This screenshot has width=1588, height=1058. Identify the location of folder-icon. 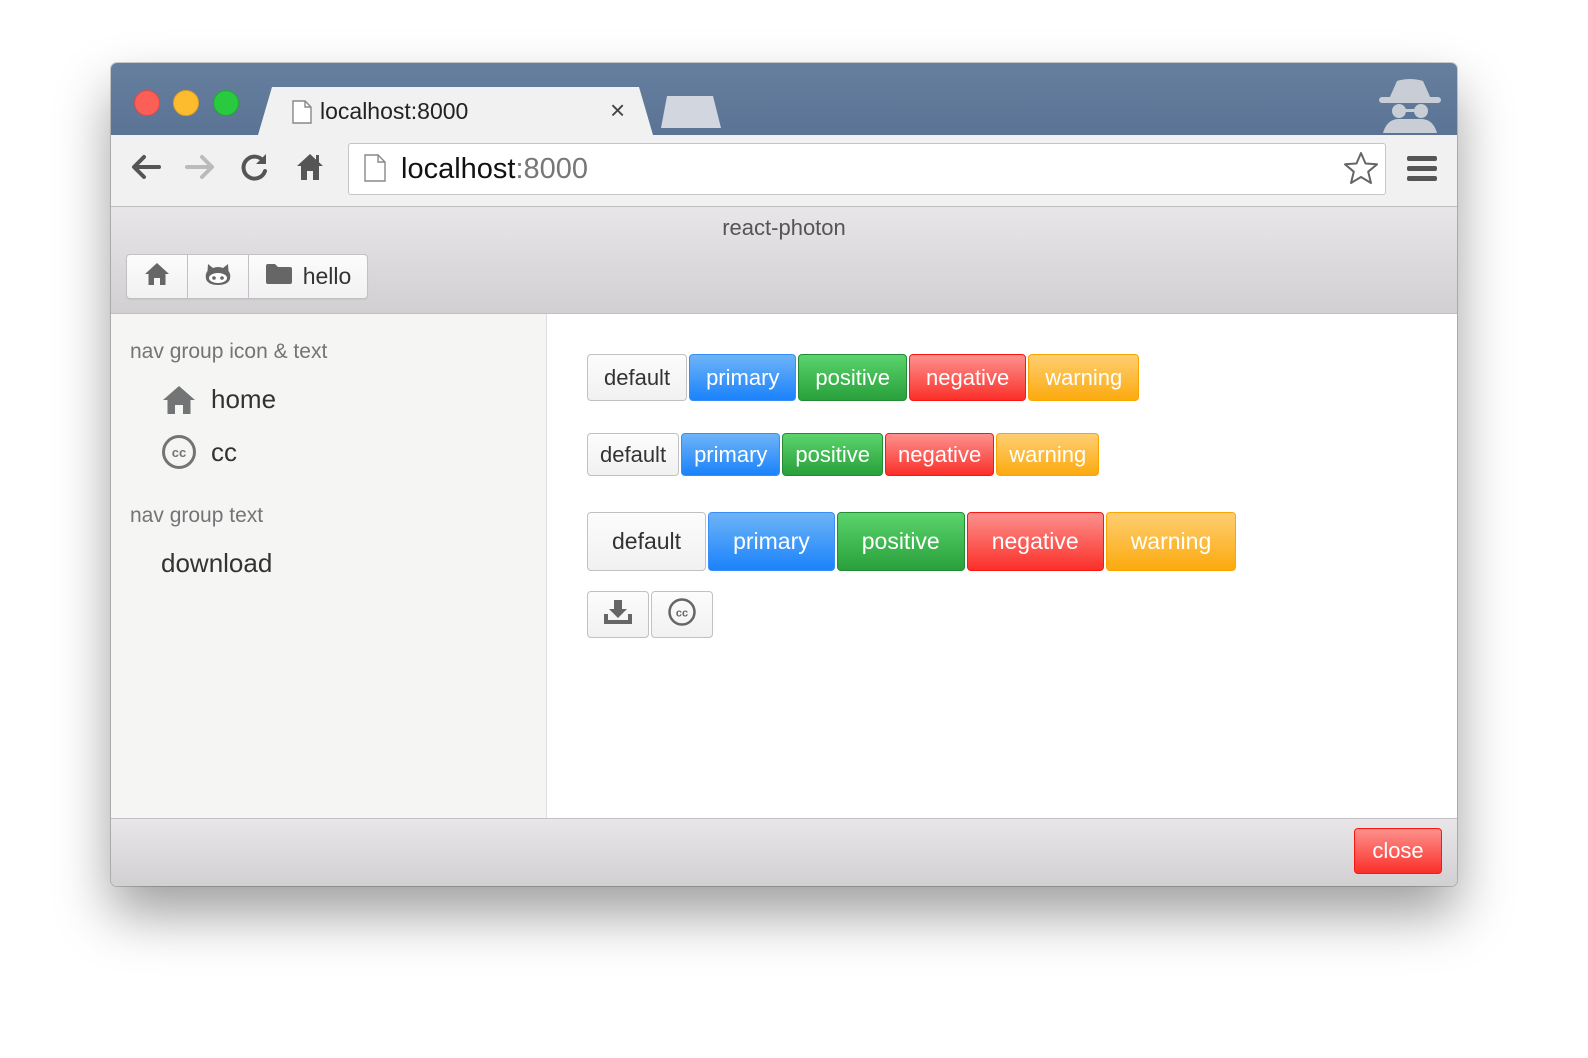
(279, 276).